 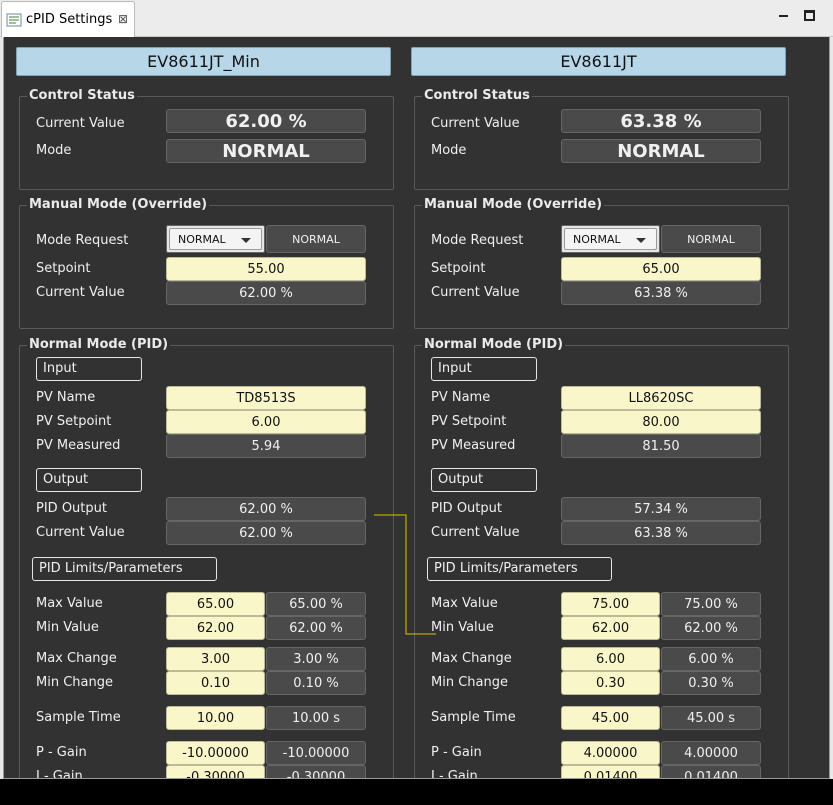 I want to click on i-gain-label: I - Gain, so click(x=59, y=774).